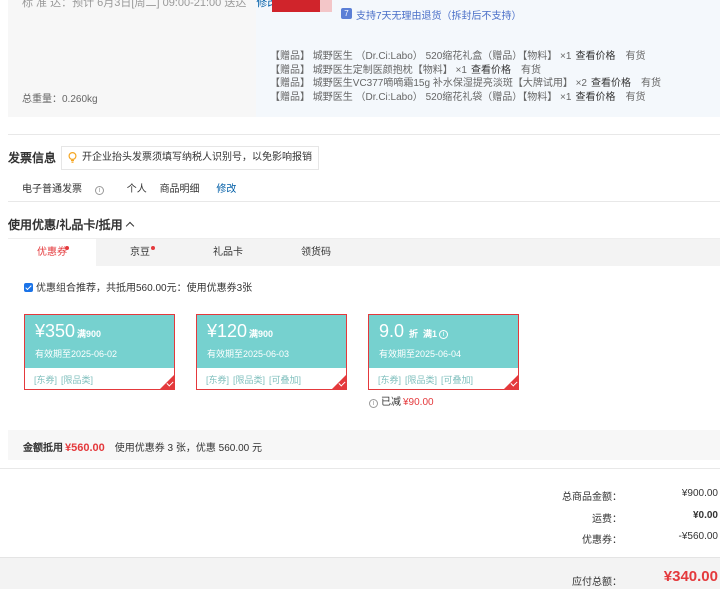  I want to click on coupon-expiry: 有效期至2025-06-04, so click(420, 354).